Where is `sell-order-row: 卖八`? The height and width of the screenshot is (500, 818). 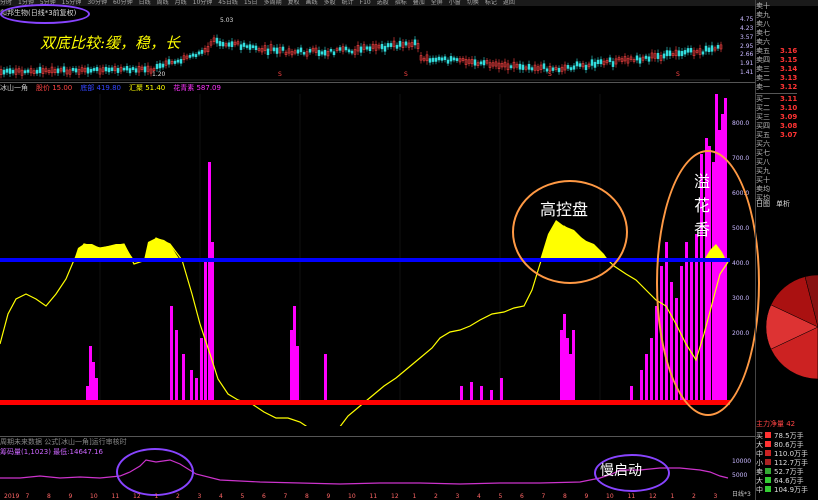
sell-order-row: 卖八 is located at coordinates (776, 24).